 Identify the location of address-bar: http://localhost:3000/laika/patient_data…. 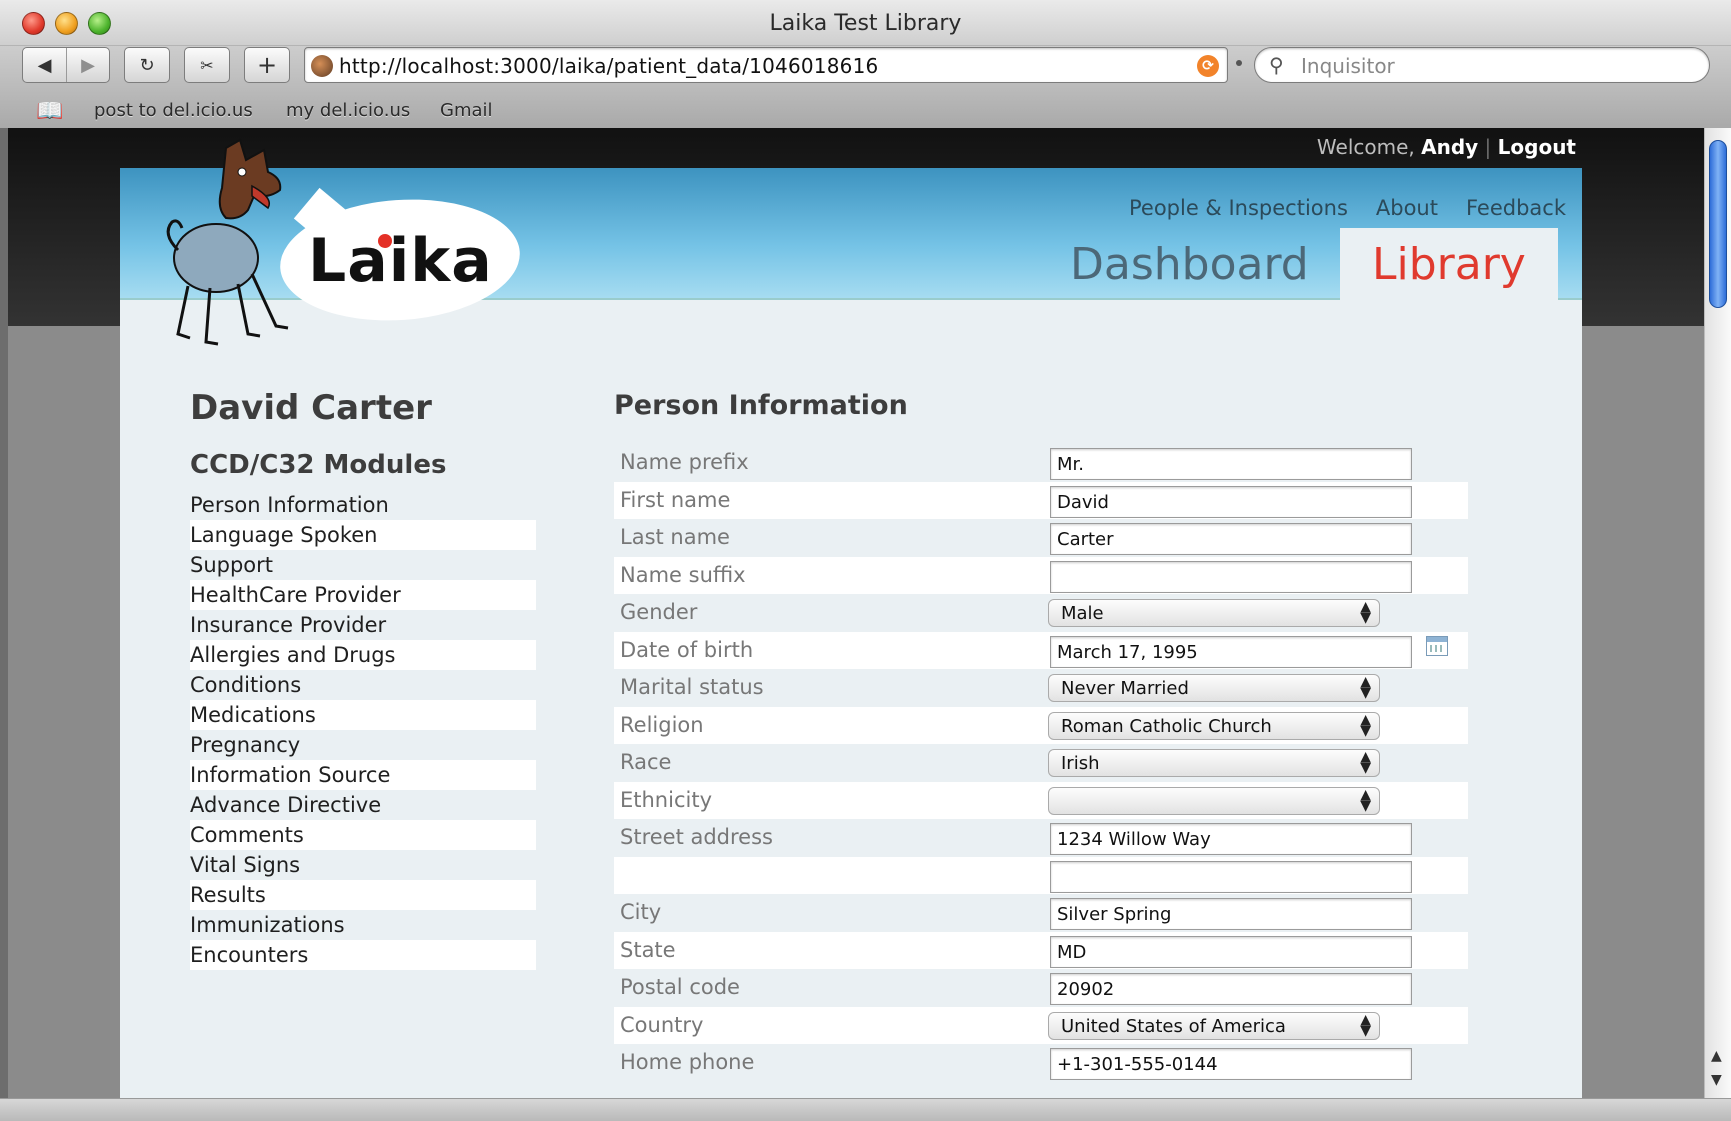
(766, 65).